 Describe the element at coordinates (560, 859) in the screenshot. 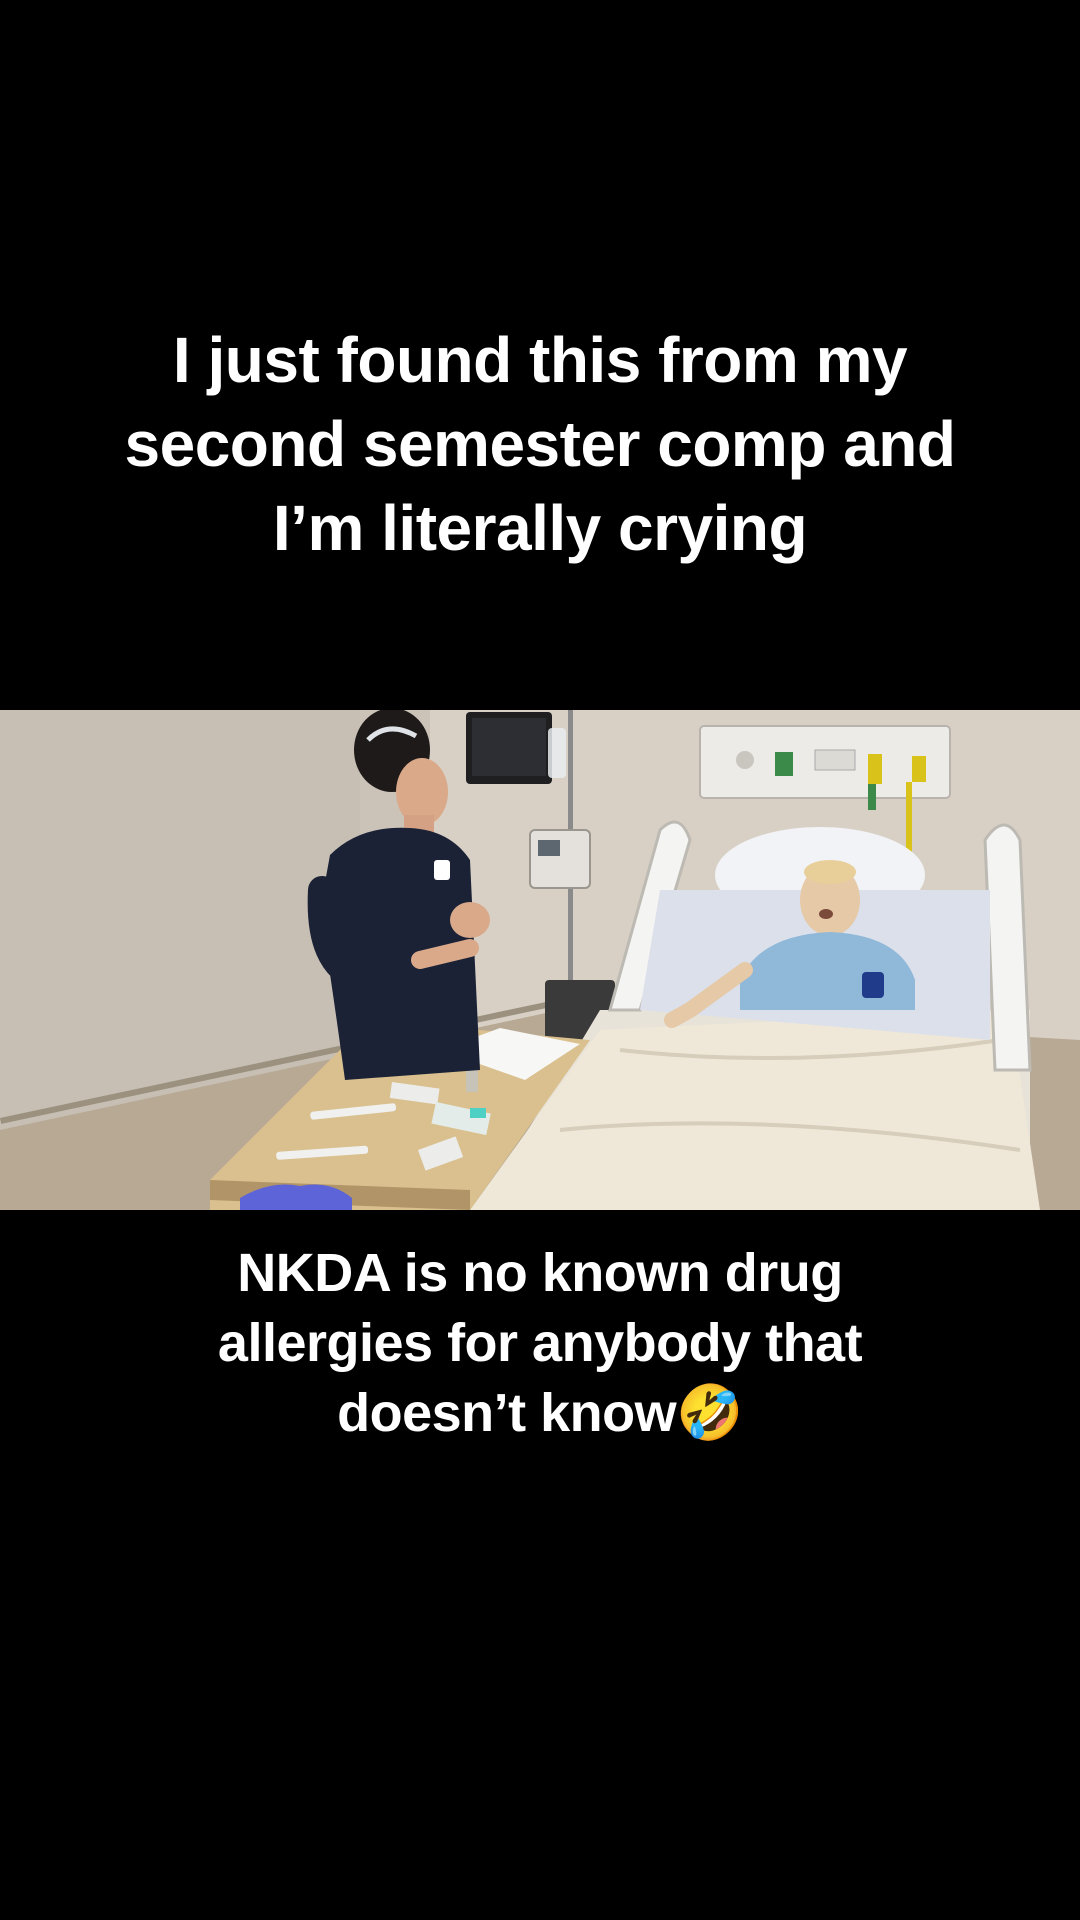

I see `iv-pump` at that location.